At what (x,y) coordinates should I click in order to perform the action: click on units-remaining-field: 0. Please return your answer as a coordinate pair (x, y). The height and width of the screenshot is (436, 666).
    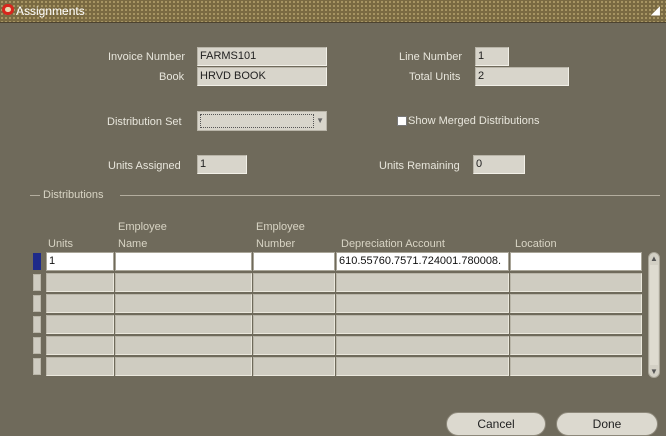
    Looking at the image, I should click on (499, 164).